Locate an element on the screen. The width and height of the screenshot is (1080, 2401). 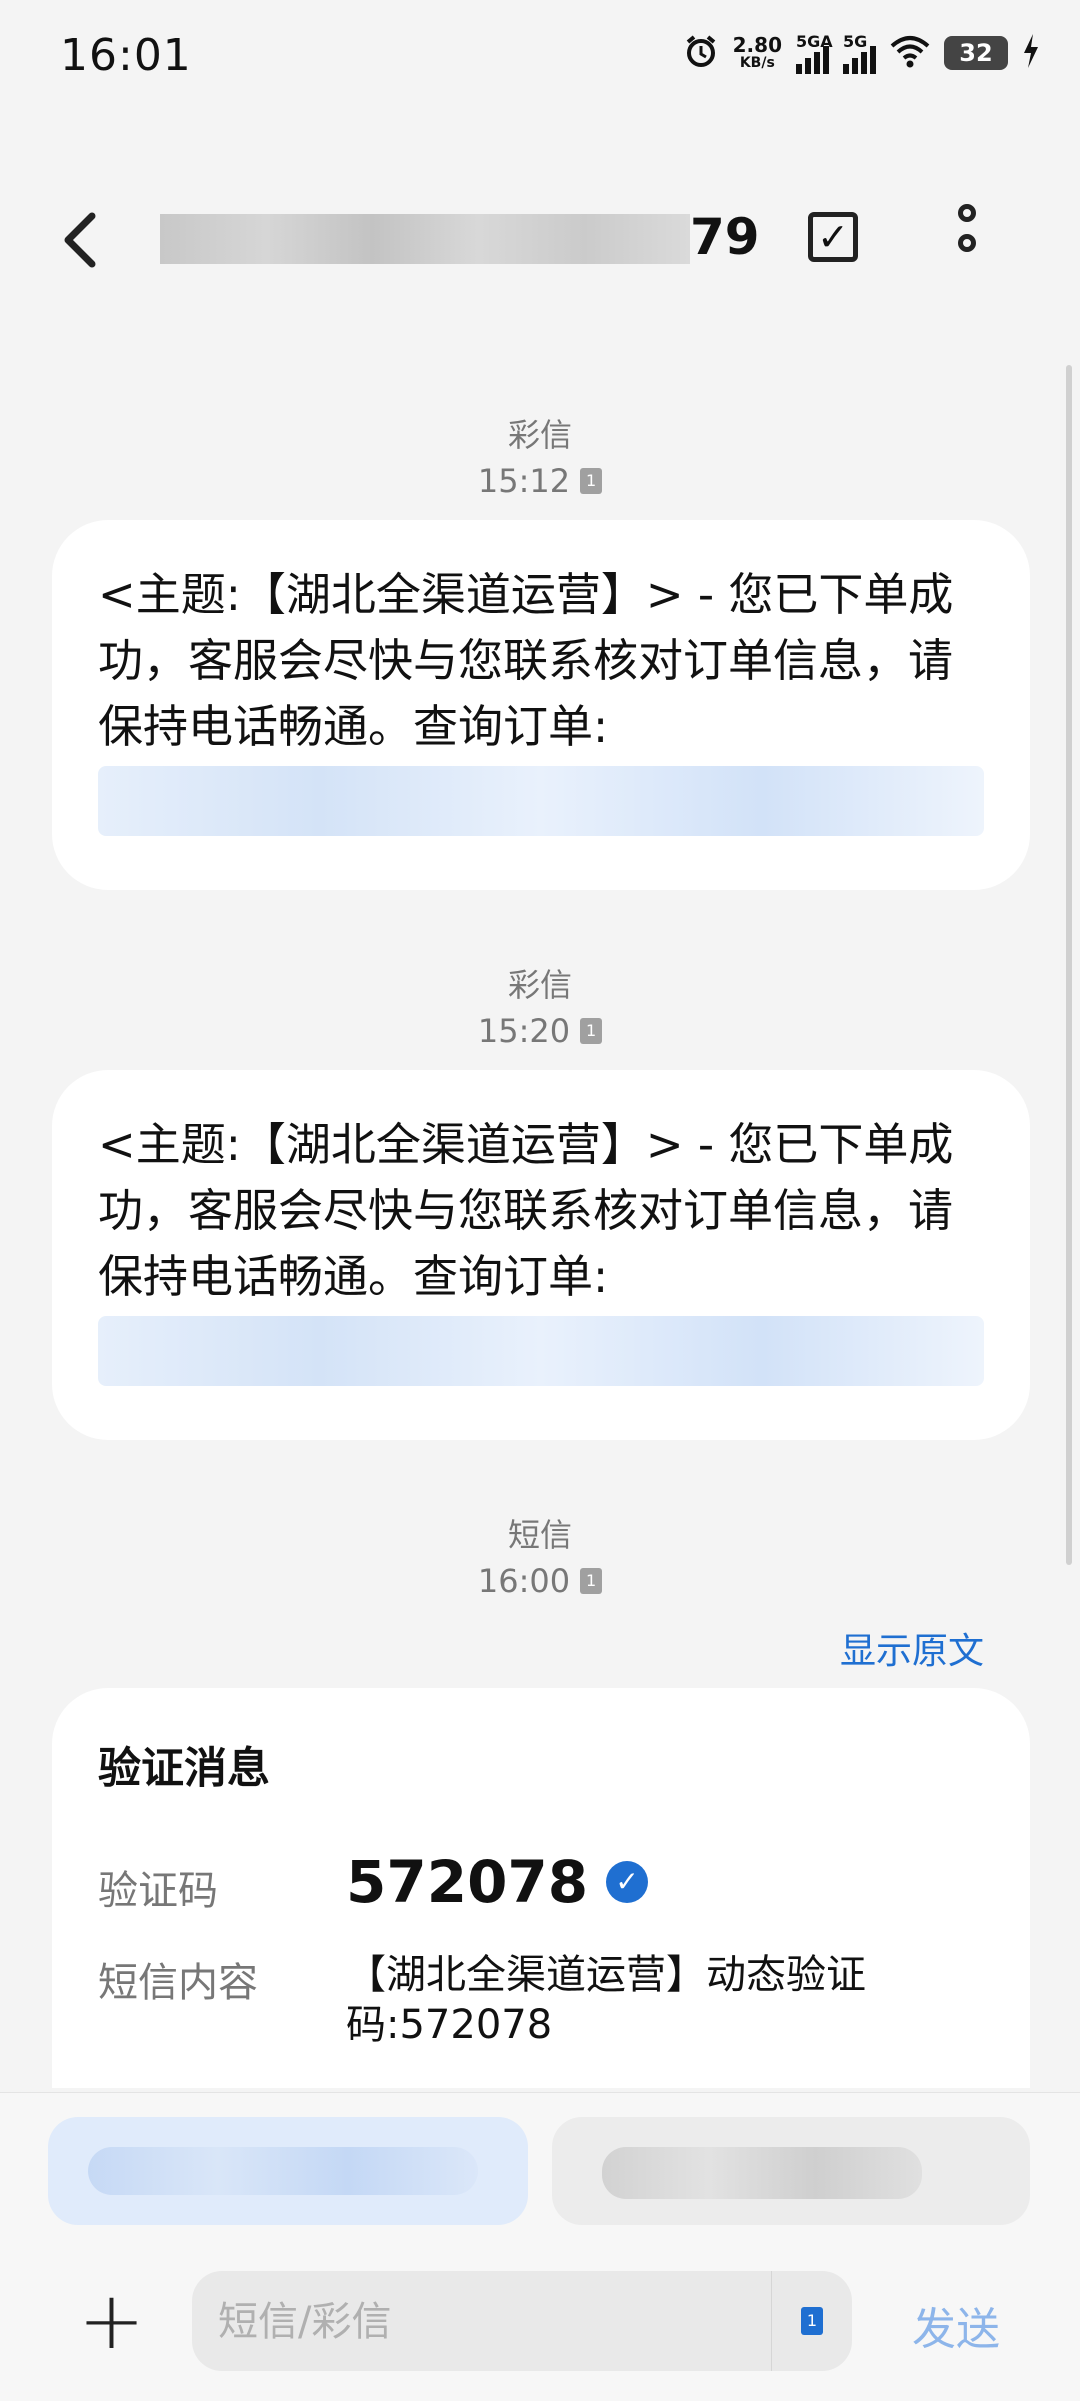
more-options-icon is located at coordinates (967, 228).